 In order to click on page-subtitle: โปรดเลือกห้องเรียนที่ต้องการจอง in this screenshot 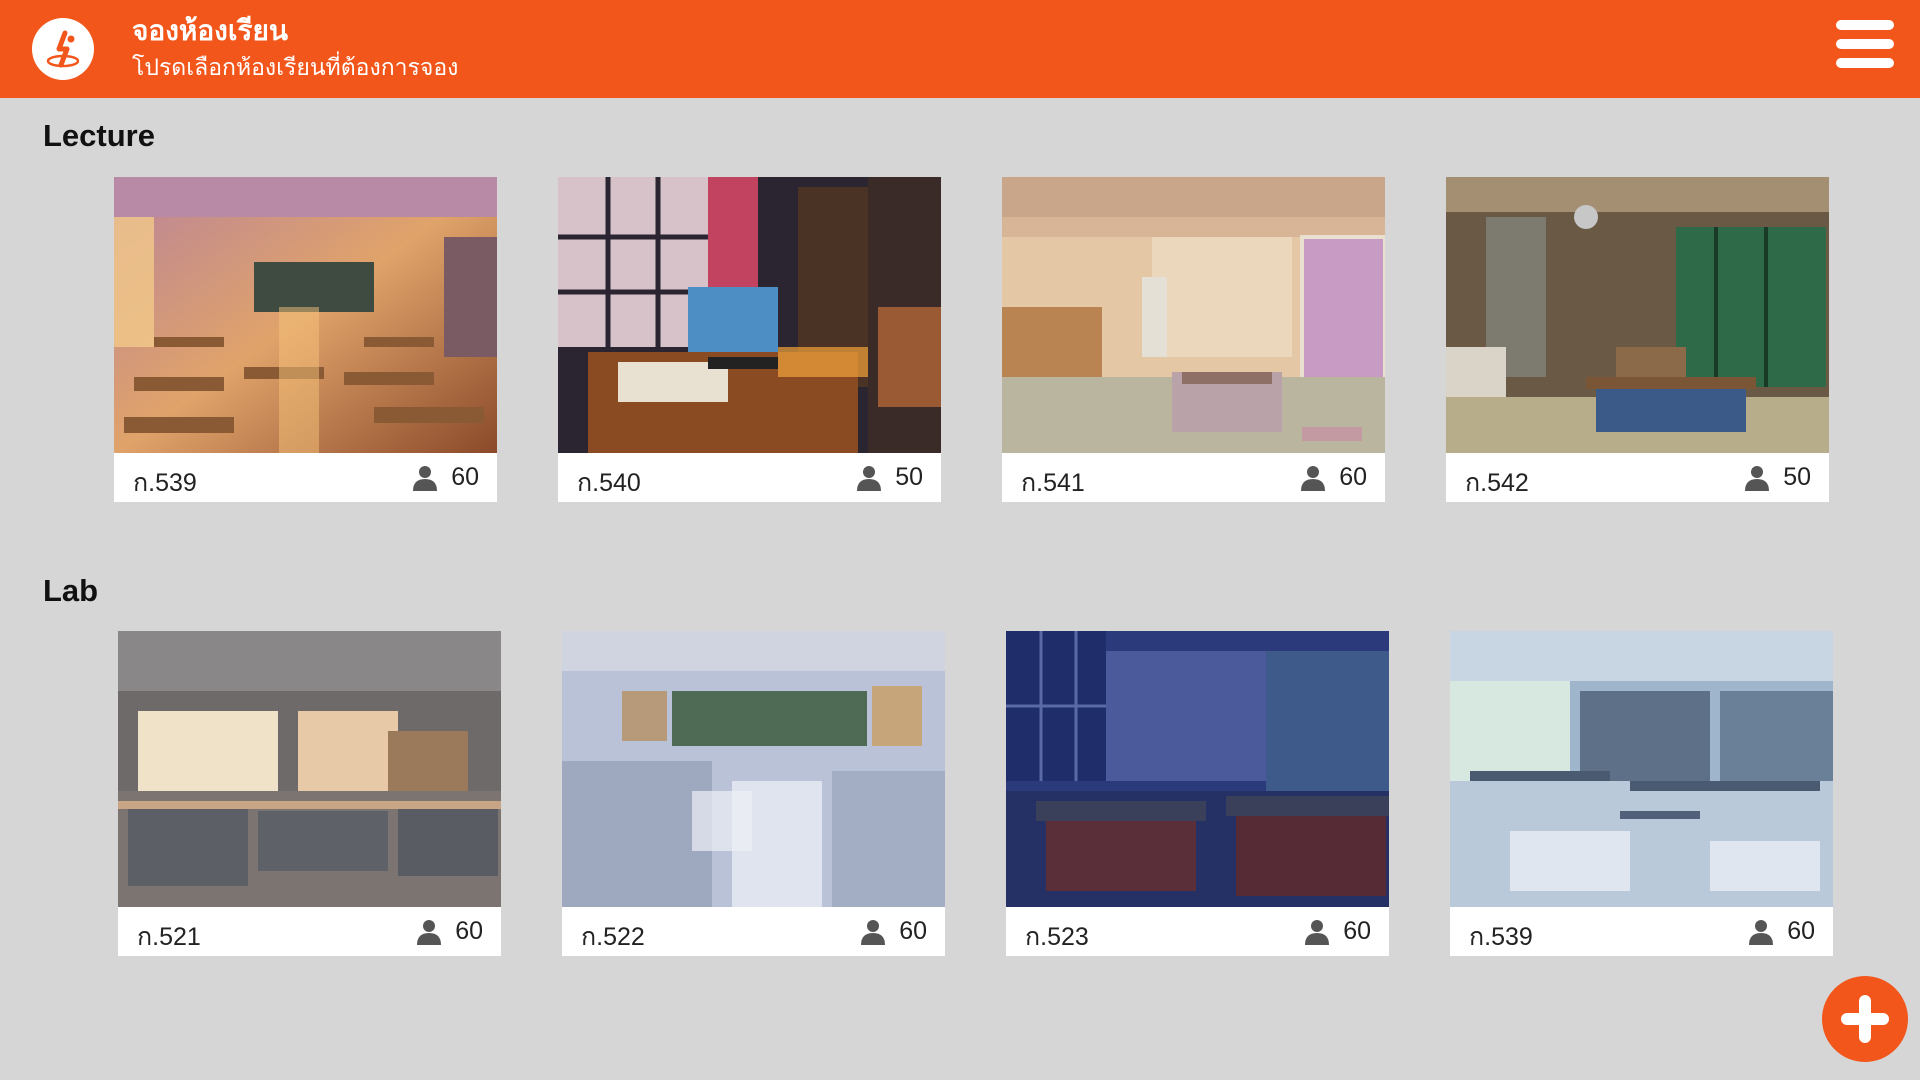, I will do `click(295, 68)`.